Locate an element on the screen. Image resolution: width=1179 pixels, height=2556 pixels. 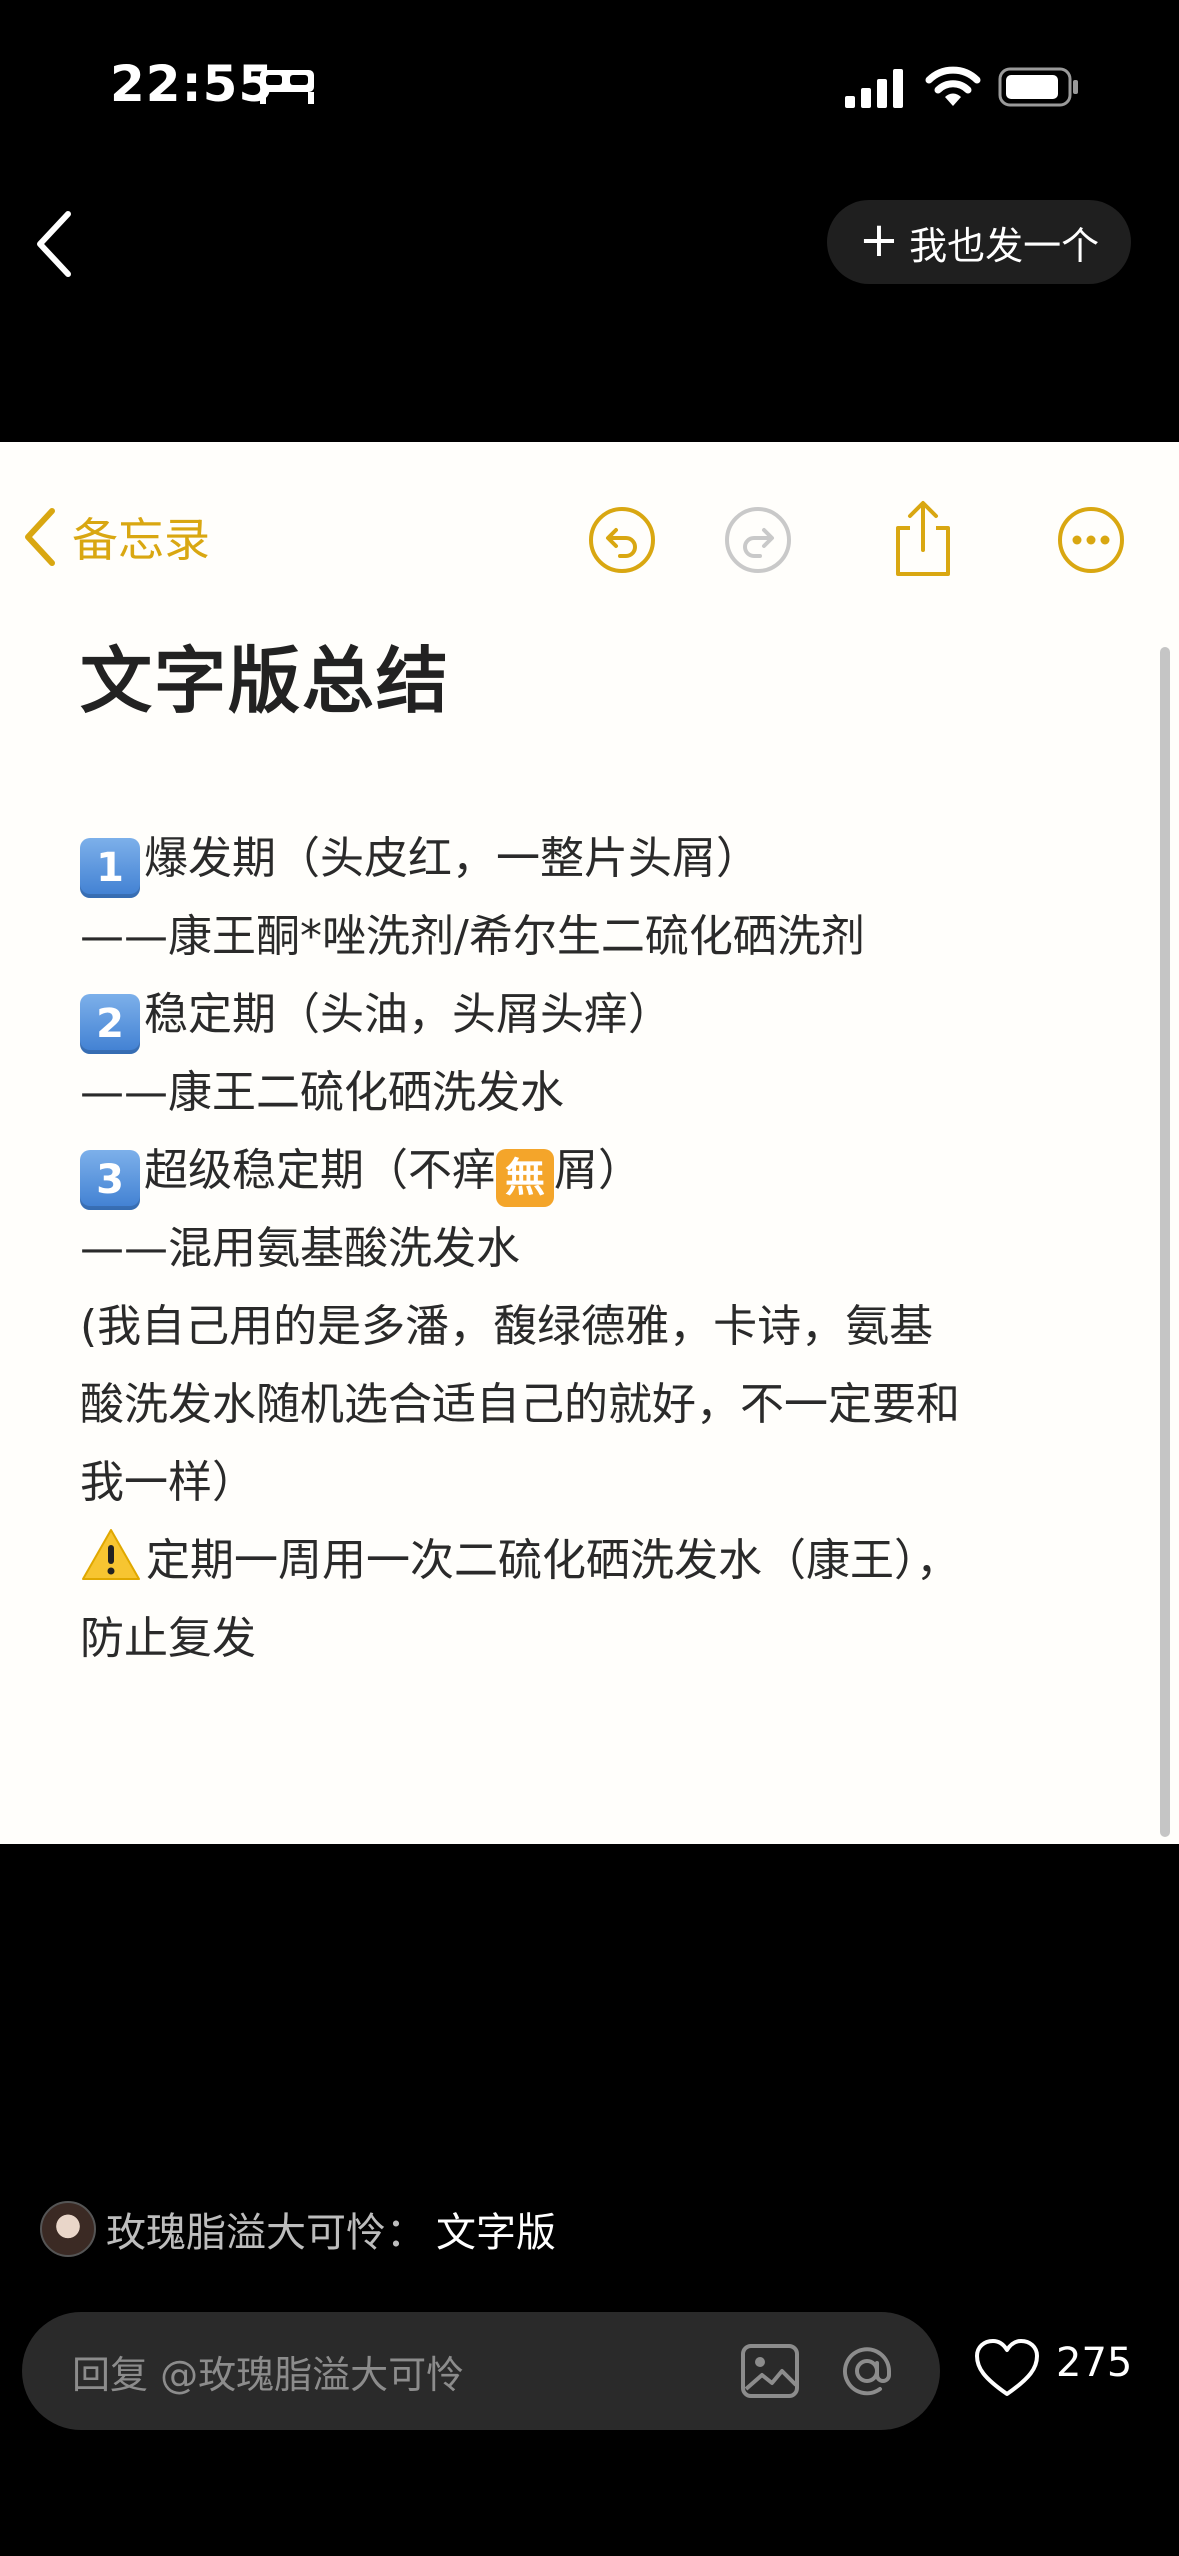
battery-icon is located at coordinates (1038, 87).